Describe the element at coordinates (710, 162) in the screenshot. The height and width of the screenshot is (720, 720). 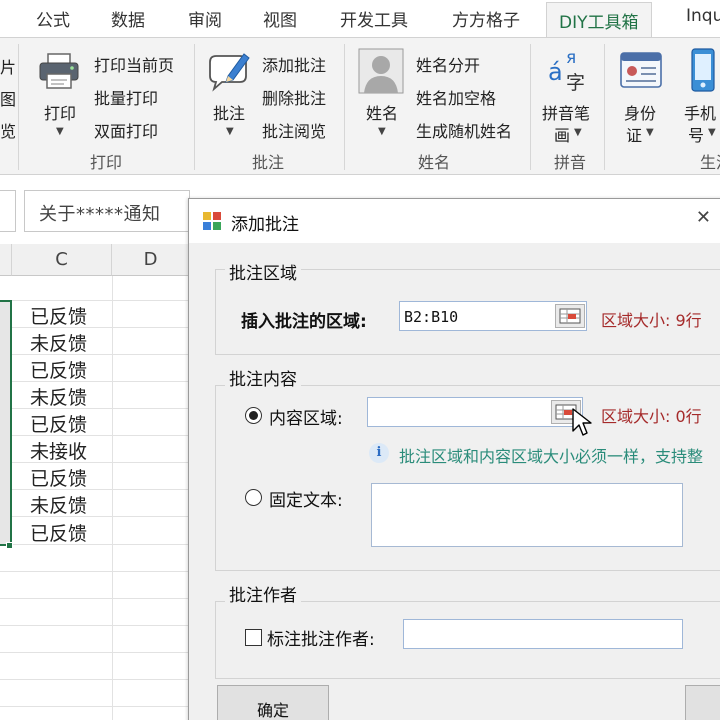
I see `group-label-life: 生活` at that location.